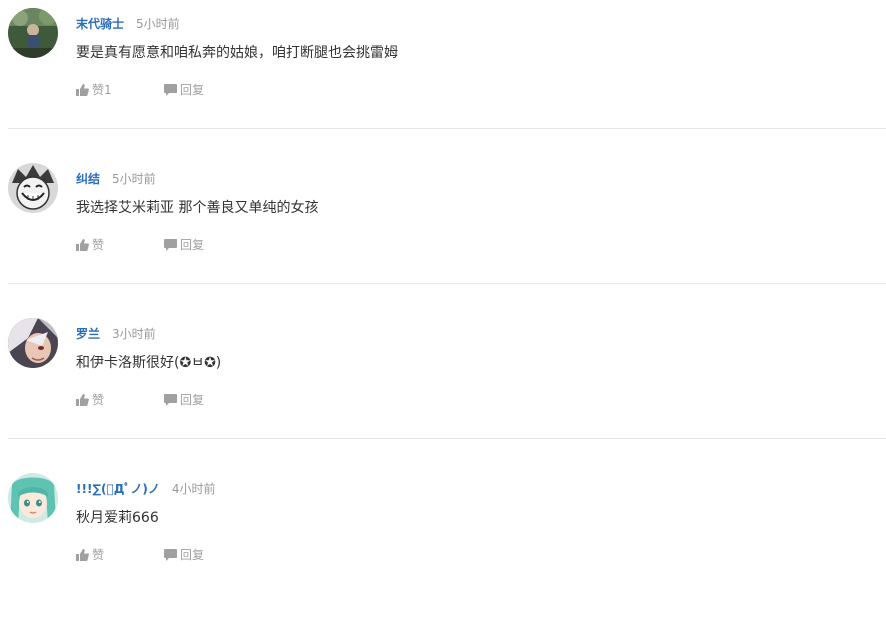 The height and width of the screenshot is (620, 886). I want to click on comment-header: 罗兰 3小时前, so click(116, 332).